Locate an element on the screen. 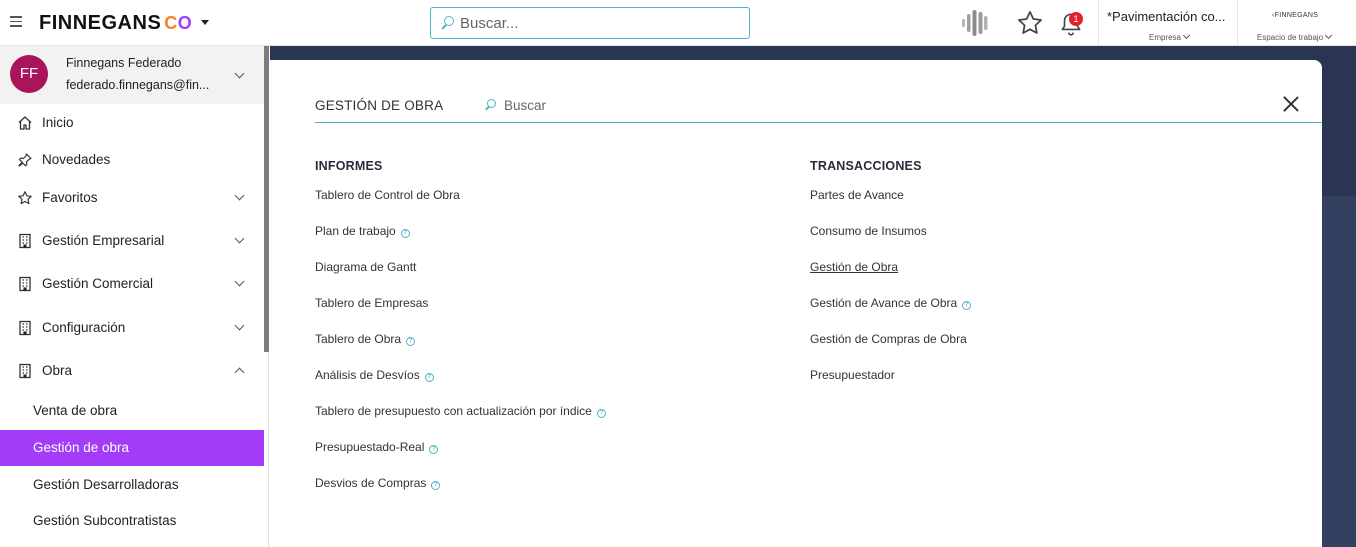 This screenshot has height=547, width=1356. workspace-selector: ‹FINNEGANS Espacio de trabajo is located at coordinates (1297, 23).